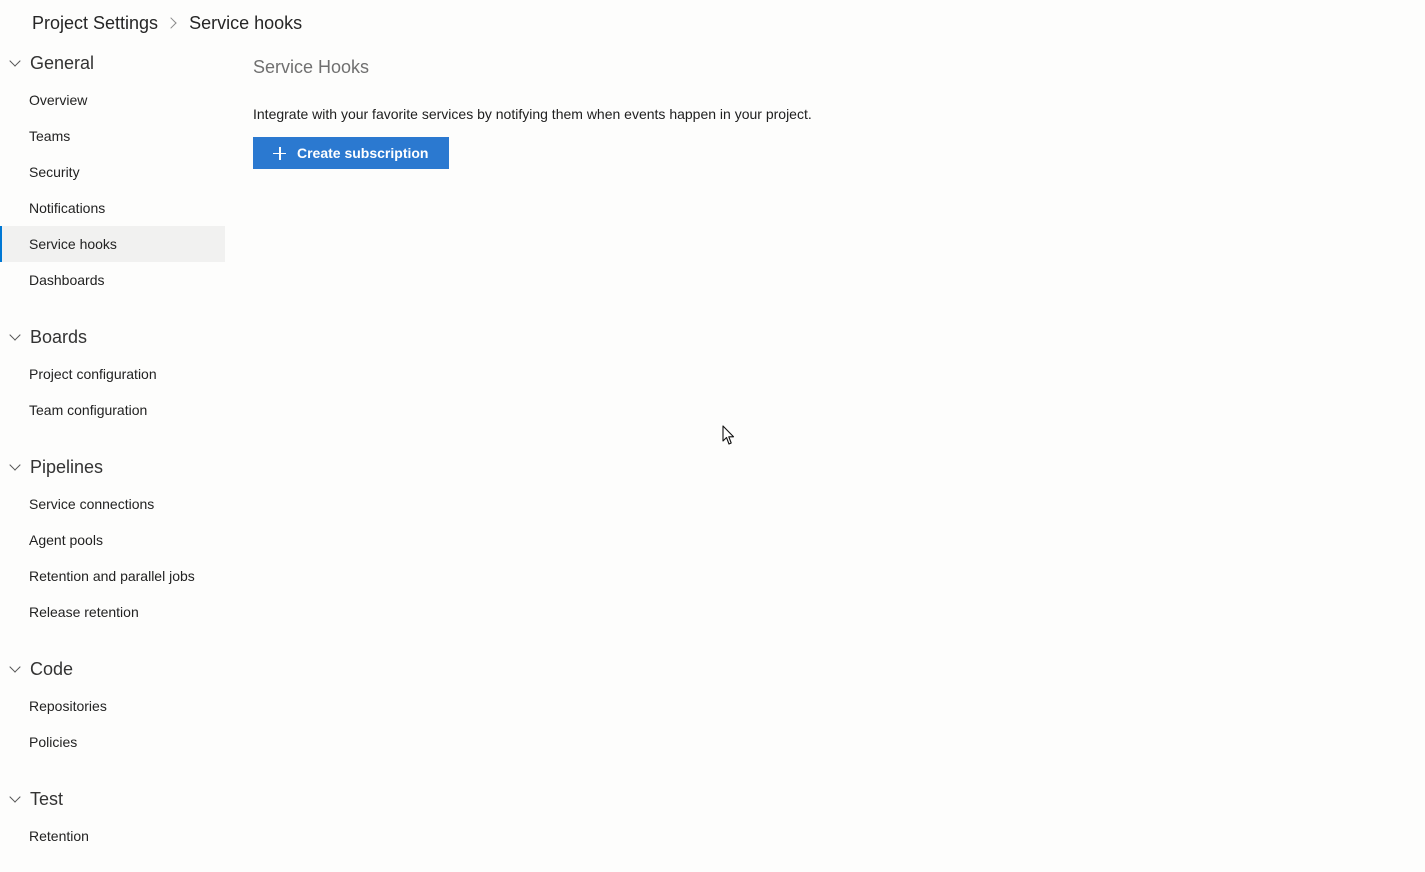 The height and width of the screenshot is (872, 1425). What do you see at coordinates (112, 244) in the screenshot?
I see `sidebar-item-service-hooks: Service hooks` at bounding box center [112, 244].